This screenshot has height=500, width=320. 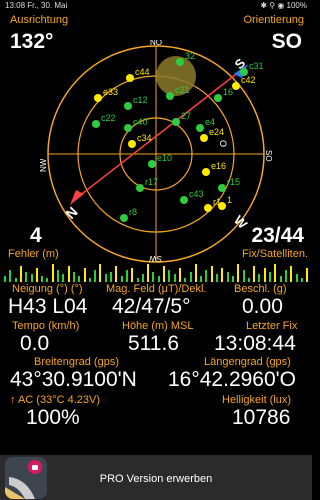 What do you see at coordinates (151, 182) in the screenshot?
I see `svg-text: r17` at bounding box center [151, 182].